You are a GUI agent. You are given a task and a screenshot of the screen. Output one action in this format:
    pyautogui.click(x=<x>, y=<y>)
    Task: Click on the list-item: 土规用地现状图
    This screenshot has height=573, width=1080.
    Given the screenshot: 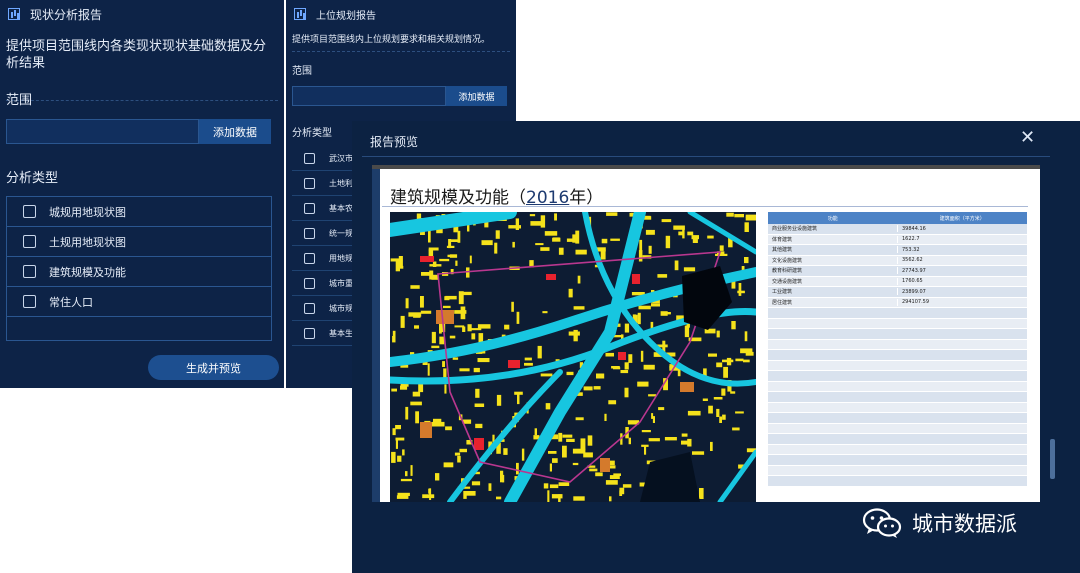 What is the action you would take?
    pyautogui.click(x=139, y=242)
    